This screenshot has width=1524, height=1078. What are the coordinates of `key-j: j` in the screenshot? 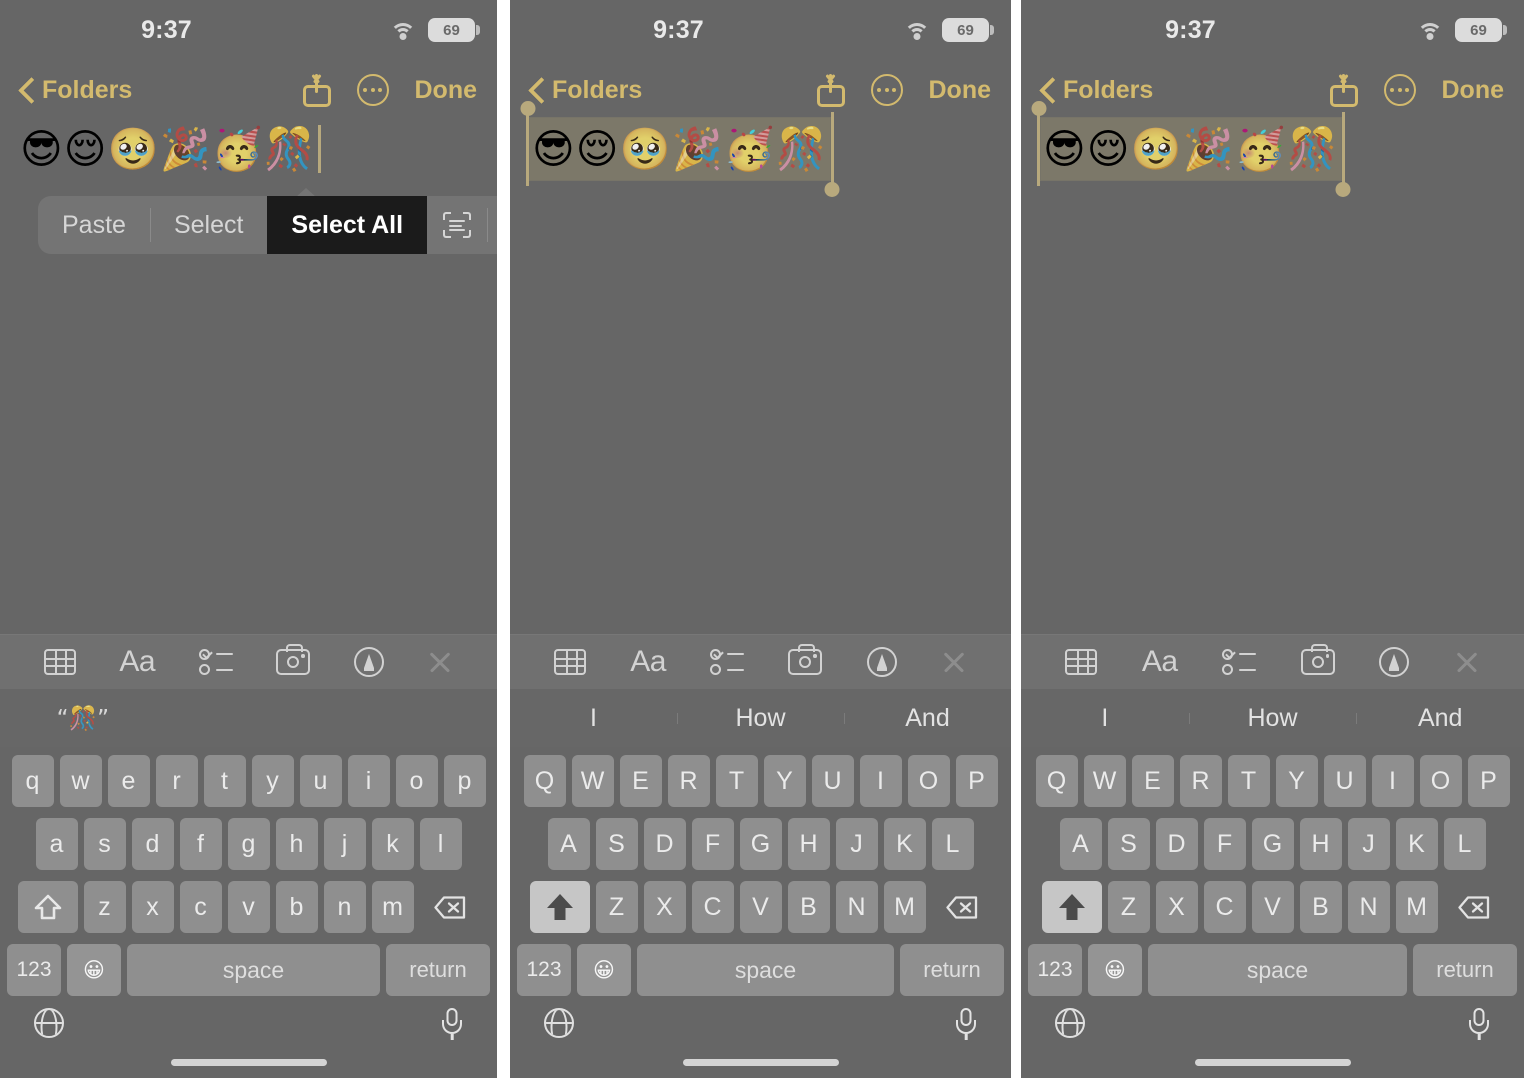 It's located at (344, 844).